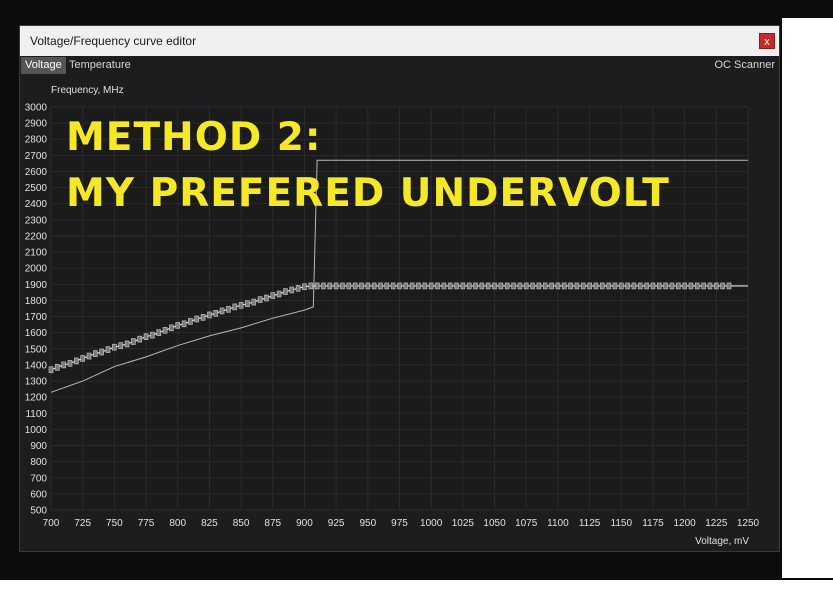 This screenshot has height=598, width=833. Describe the element at coordinates (177, 523) in the screenshot. I see `x-tick-label: 800` at that location.